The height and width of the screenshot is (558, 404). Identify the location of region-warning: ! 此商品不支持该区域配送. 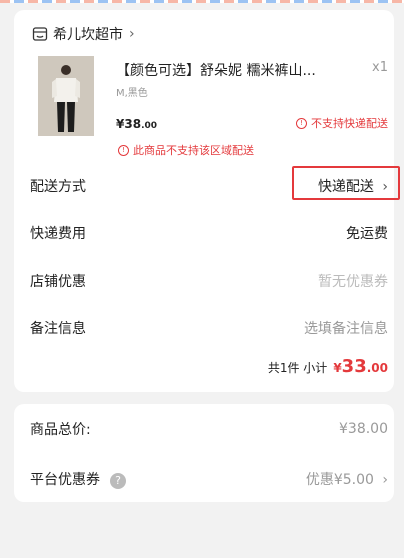
(186, 150).